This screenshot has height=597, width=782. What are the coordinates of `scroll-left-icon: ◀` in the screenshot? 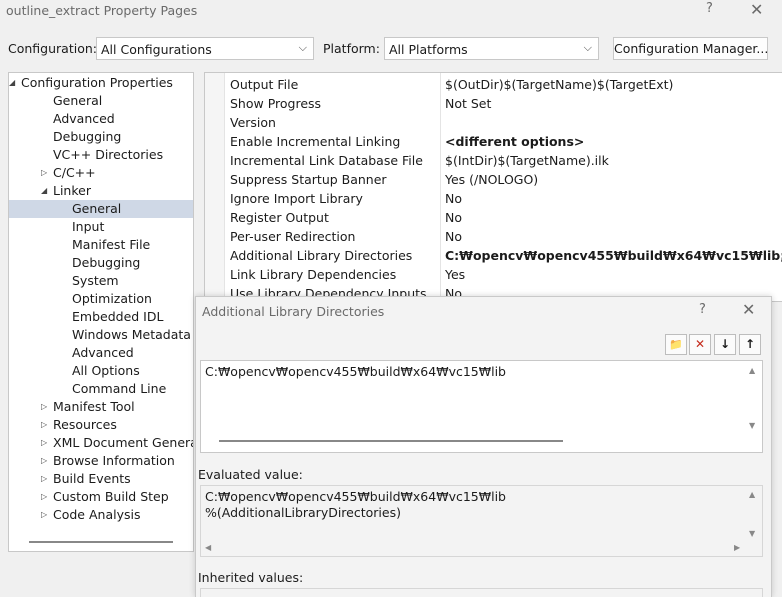 It's located at (208, 547).